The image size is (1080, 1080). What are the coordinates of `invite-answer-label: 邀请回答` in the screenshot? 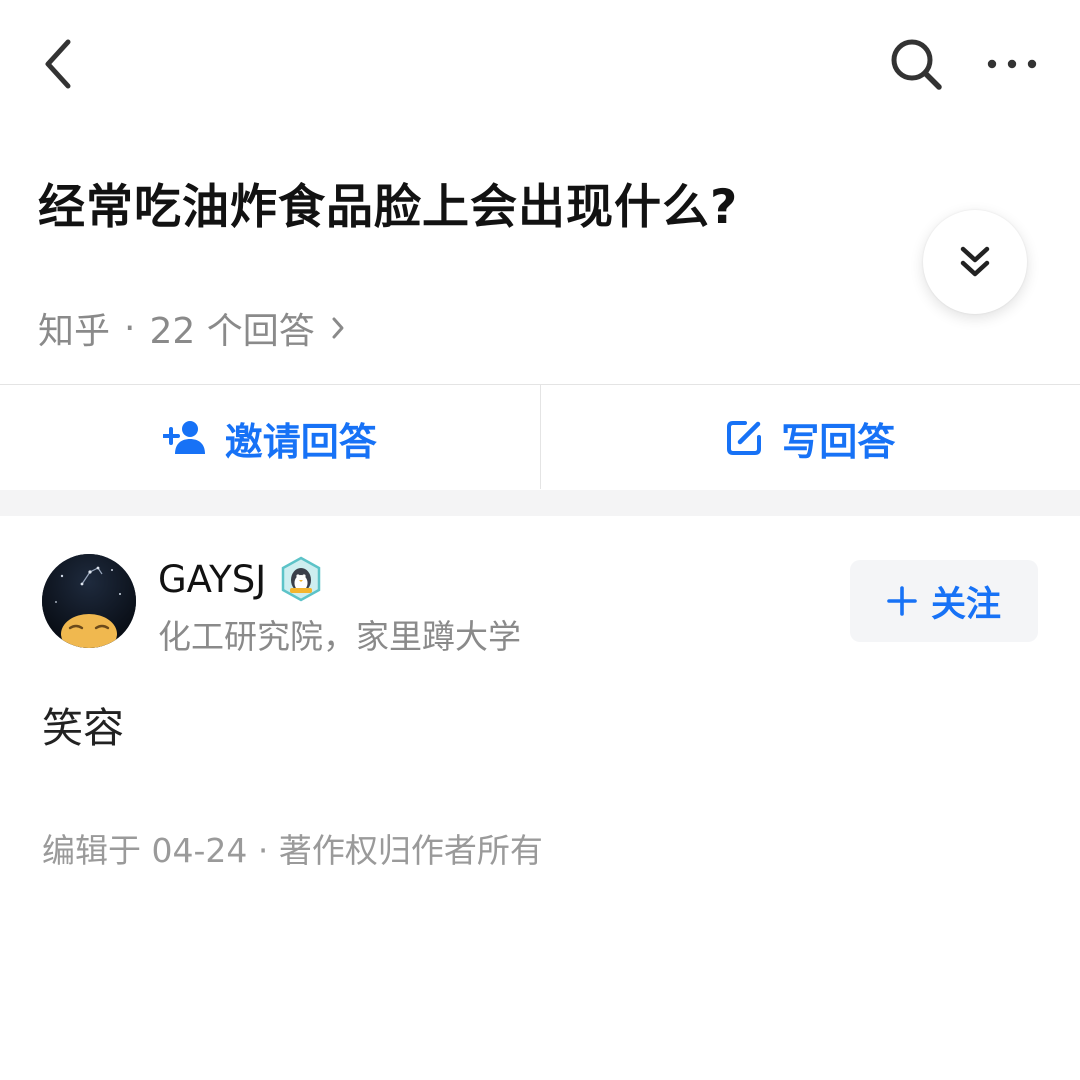 It's located at (300, 441).